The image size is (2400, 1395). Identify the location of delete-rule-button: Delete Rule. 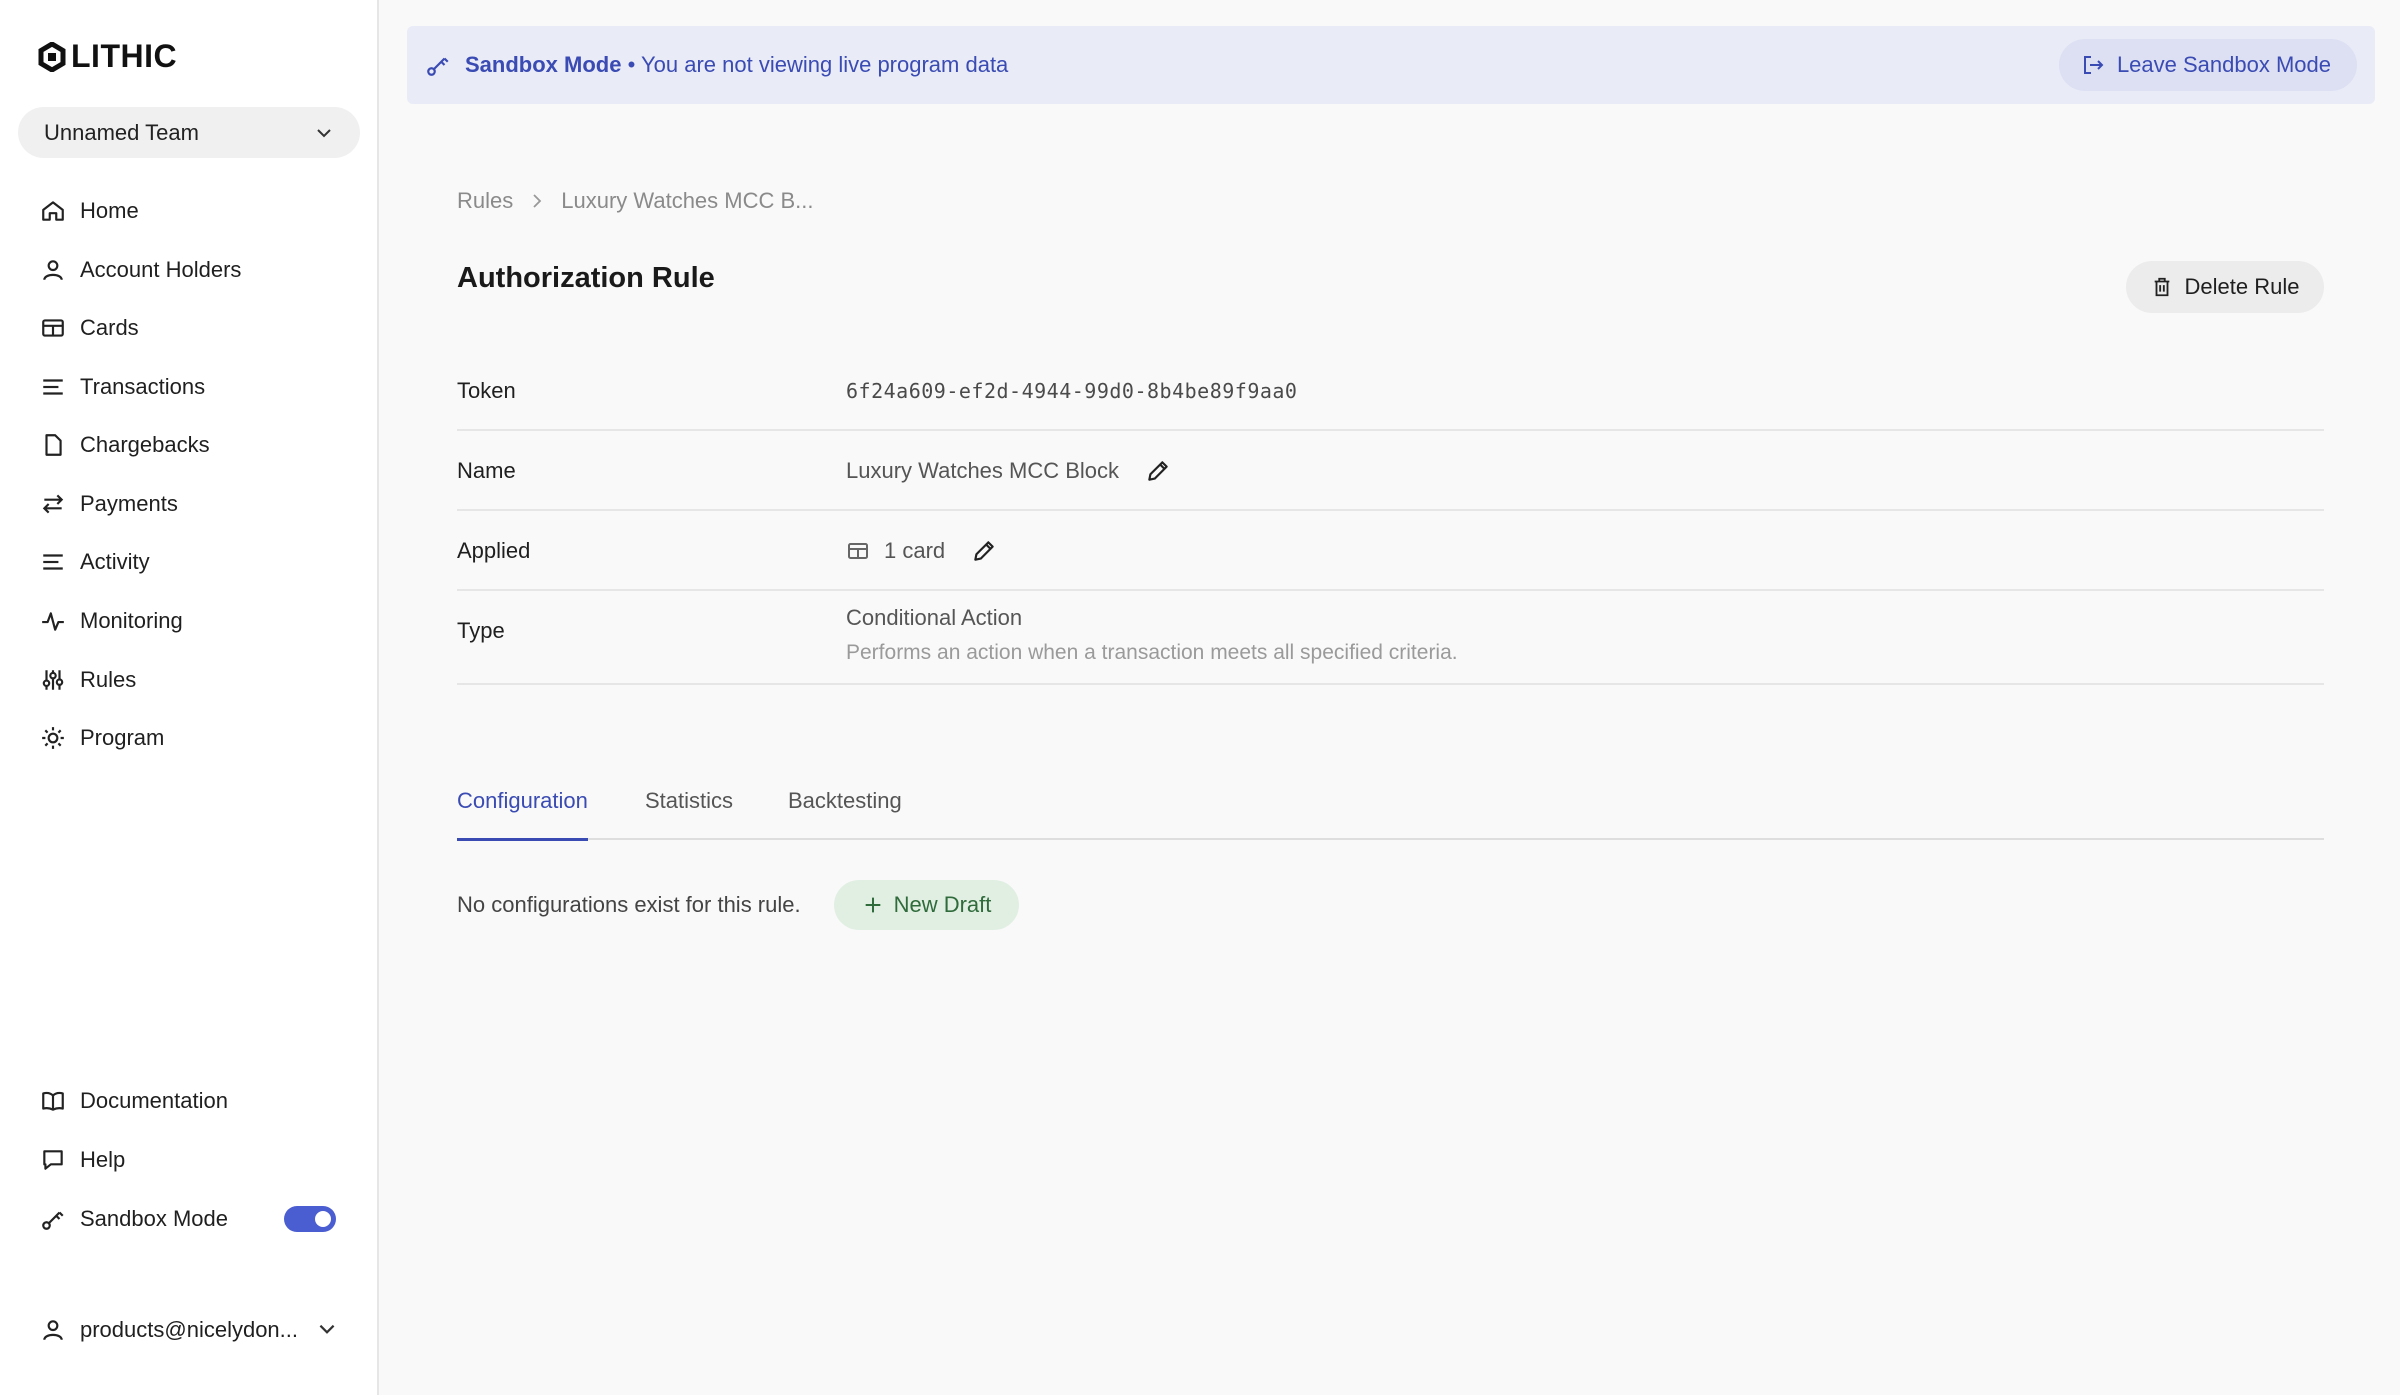
(2225, 287).